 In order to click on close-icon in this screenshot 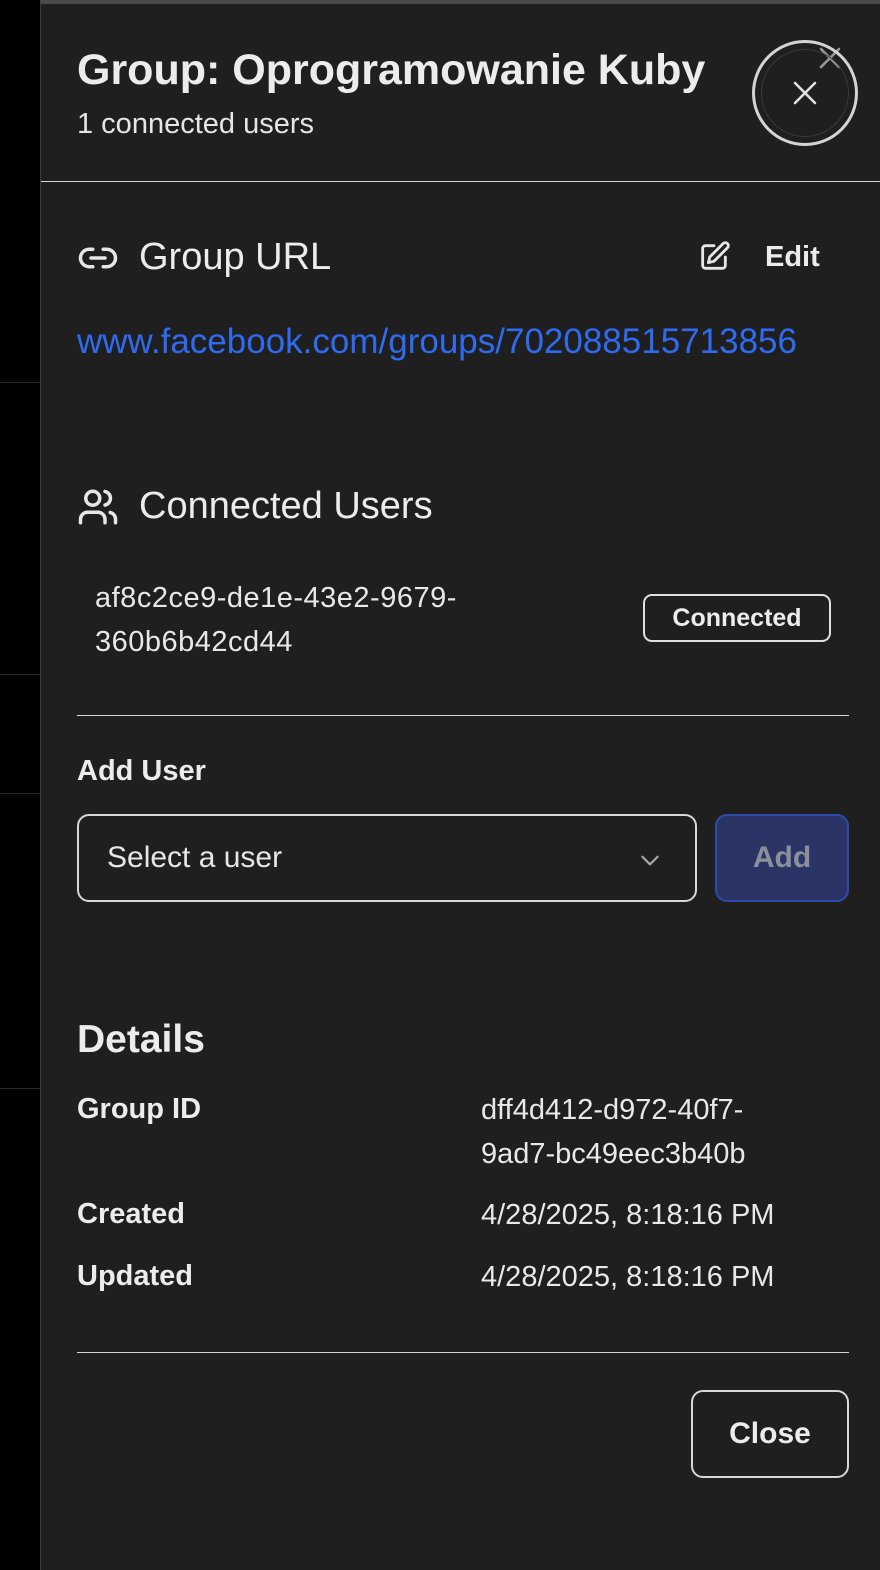, I will do `click(805, 93)`.